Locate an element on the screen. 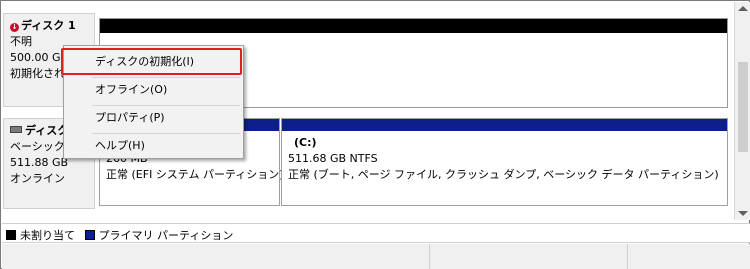  vertical-scrollbar is located at coordinates (742, 111).